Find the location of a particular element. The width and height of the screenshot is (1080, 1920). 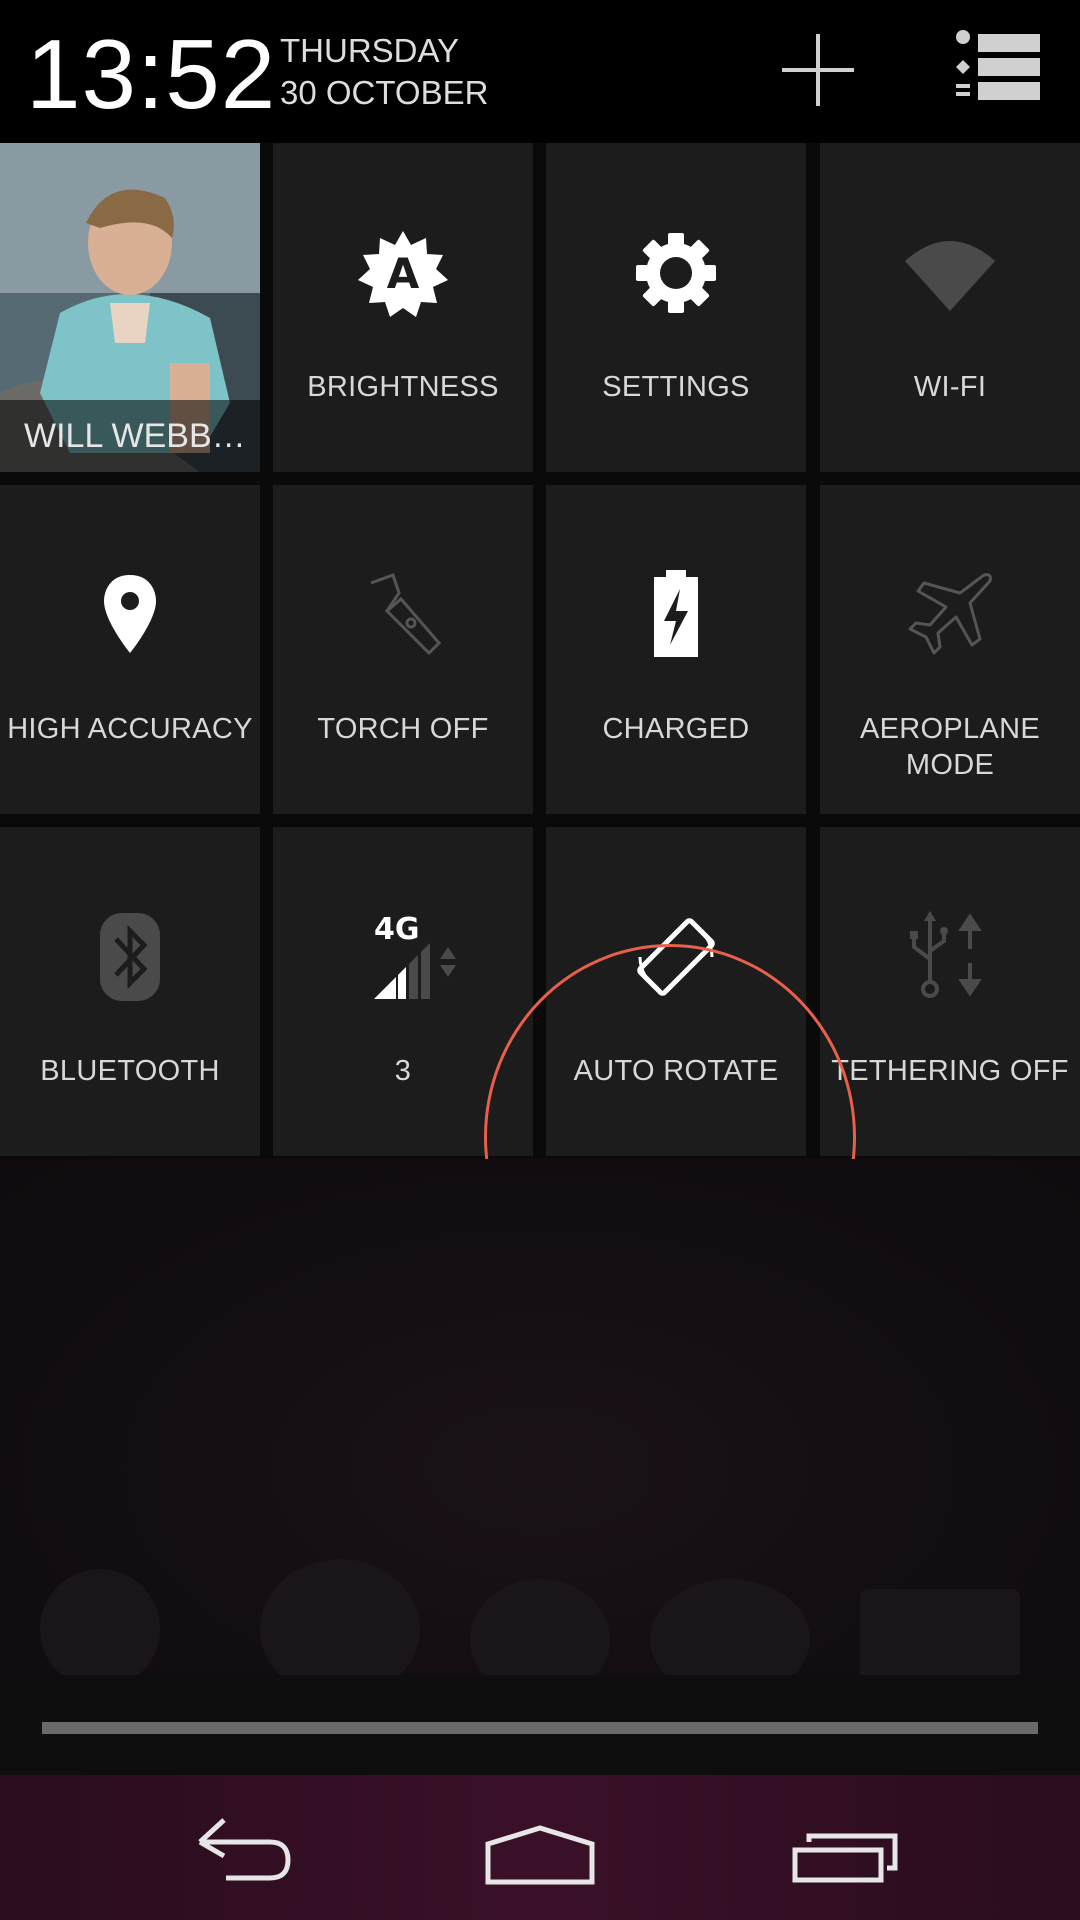

quick-settings-header: 13:52 THURSDAY 30 OCTOBER is located at coordinates (540, 71).